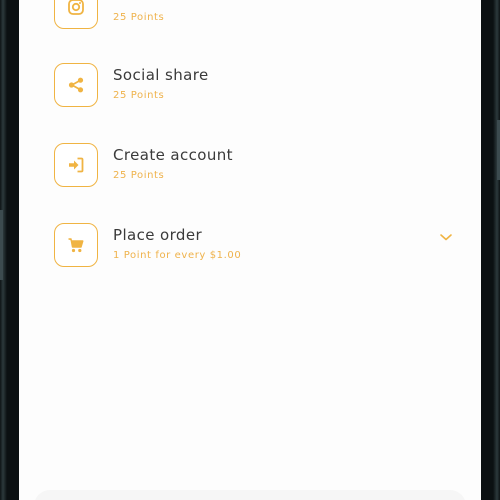 This screenshot has width=500, height=500. Describe the element at coordinates (254, 88) in the screenshot. I see `reward-item-social-share: Social share 25 Points` at that location.